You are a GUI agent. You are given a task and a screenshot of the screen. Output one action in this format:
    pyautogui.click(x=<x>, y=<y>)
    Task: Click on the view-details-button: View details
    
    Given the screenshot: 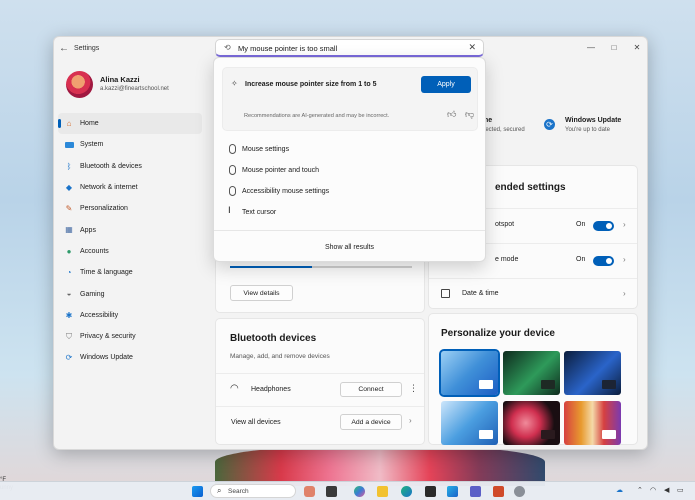 What is the action you would take?
    pyautogui.click(x=261, y=293)
    